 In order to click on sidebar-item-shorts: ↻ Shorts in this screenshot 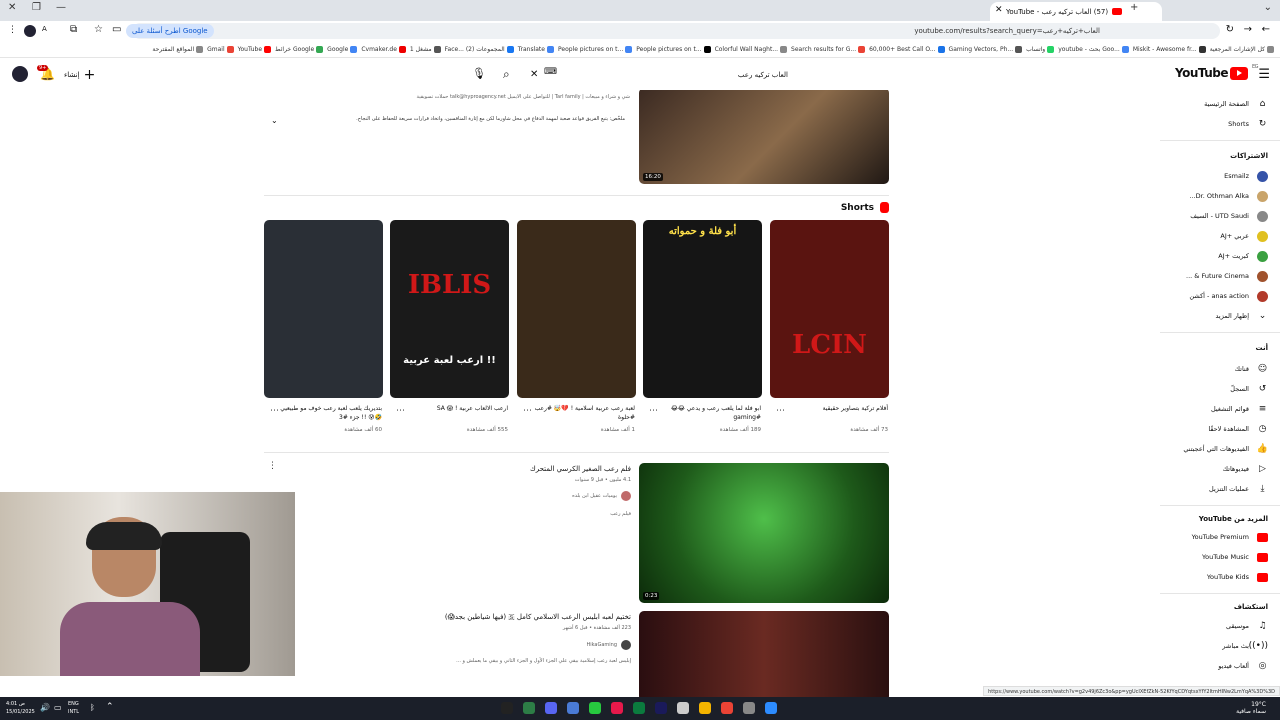, I will do `click(1248, 124)`.